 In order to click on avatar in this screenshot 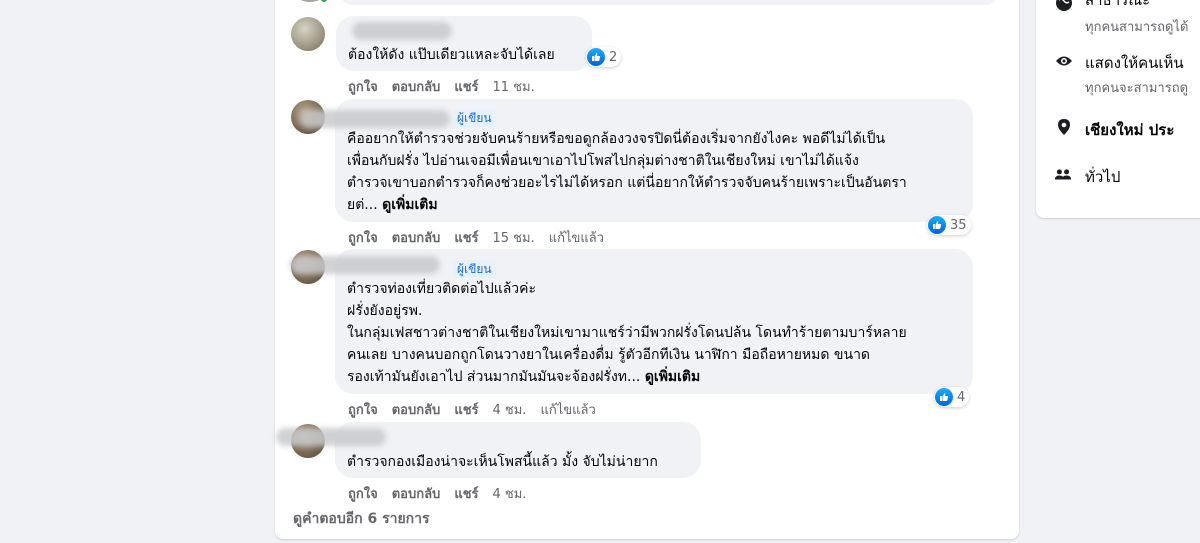, I will do `click(308, 34)`.